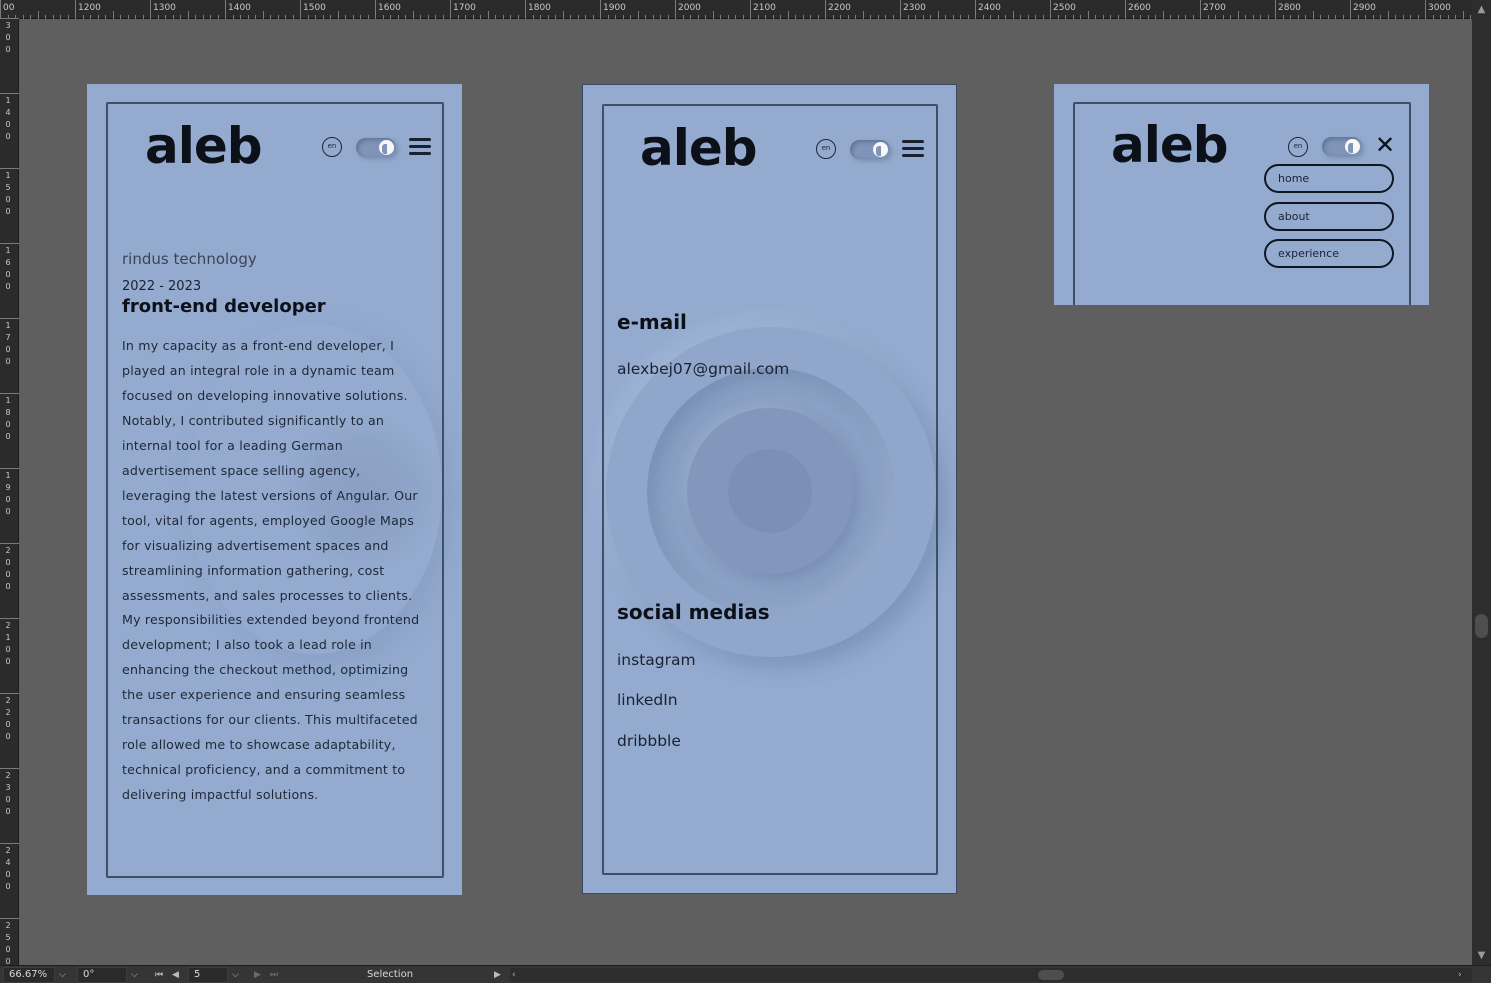  Describe the element at coordinates (1481, 9) in the screenshot. I see `scroll-up-icon: ▲` at that location.